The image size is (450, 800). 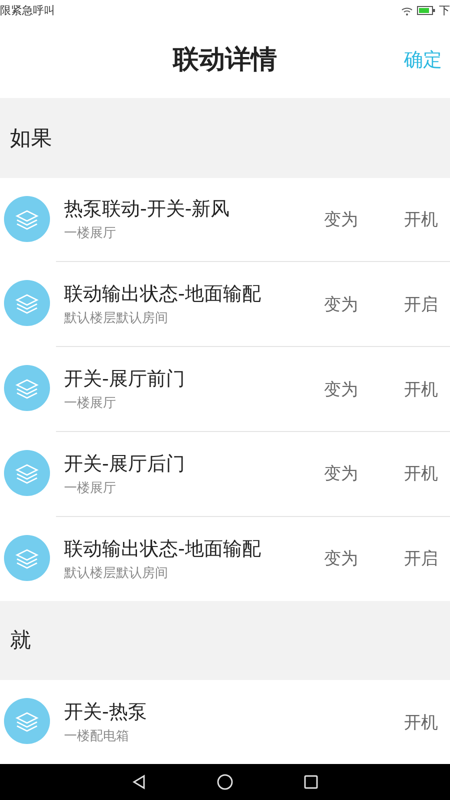 I want to click on wifi-icon, so click(x=407, y=11).